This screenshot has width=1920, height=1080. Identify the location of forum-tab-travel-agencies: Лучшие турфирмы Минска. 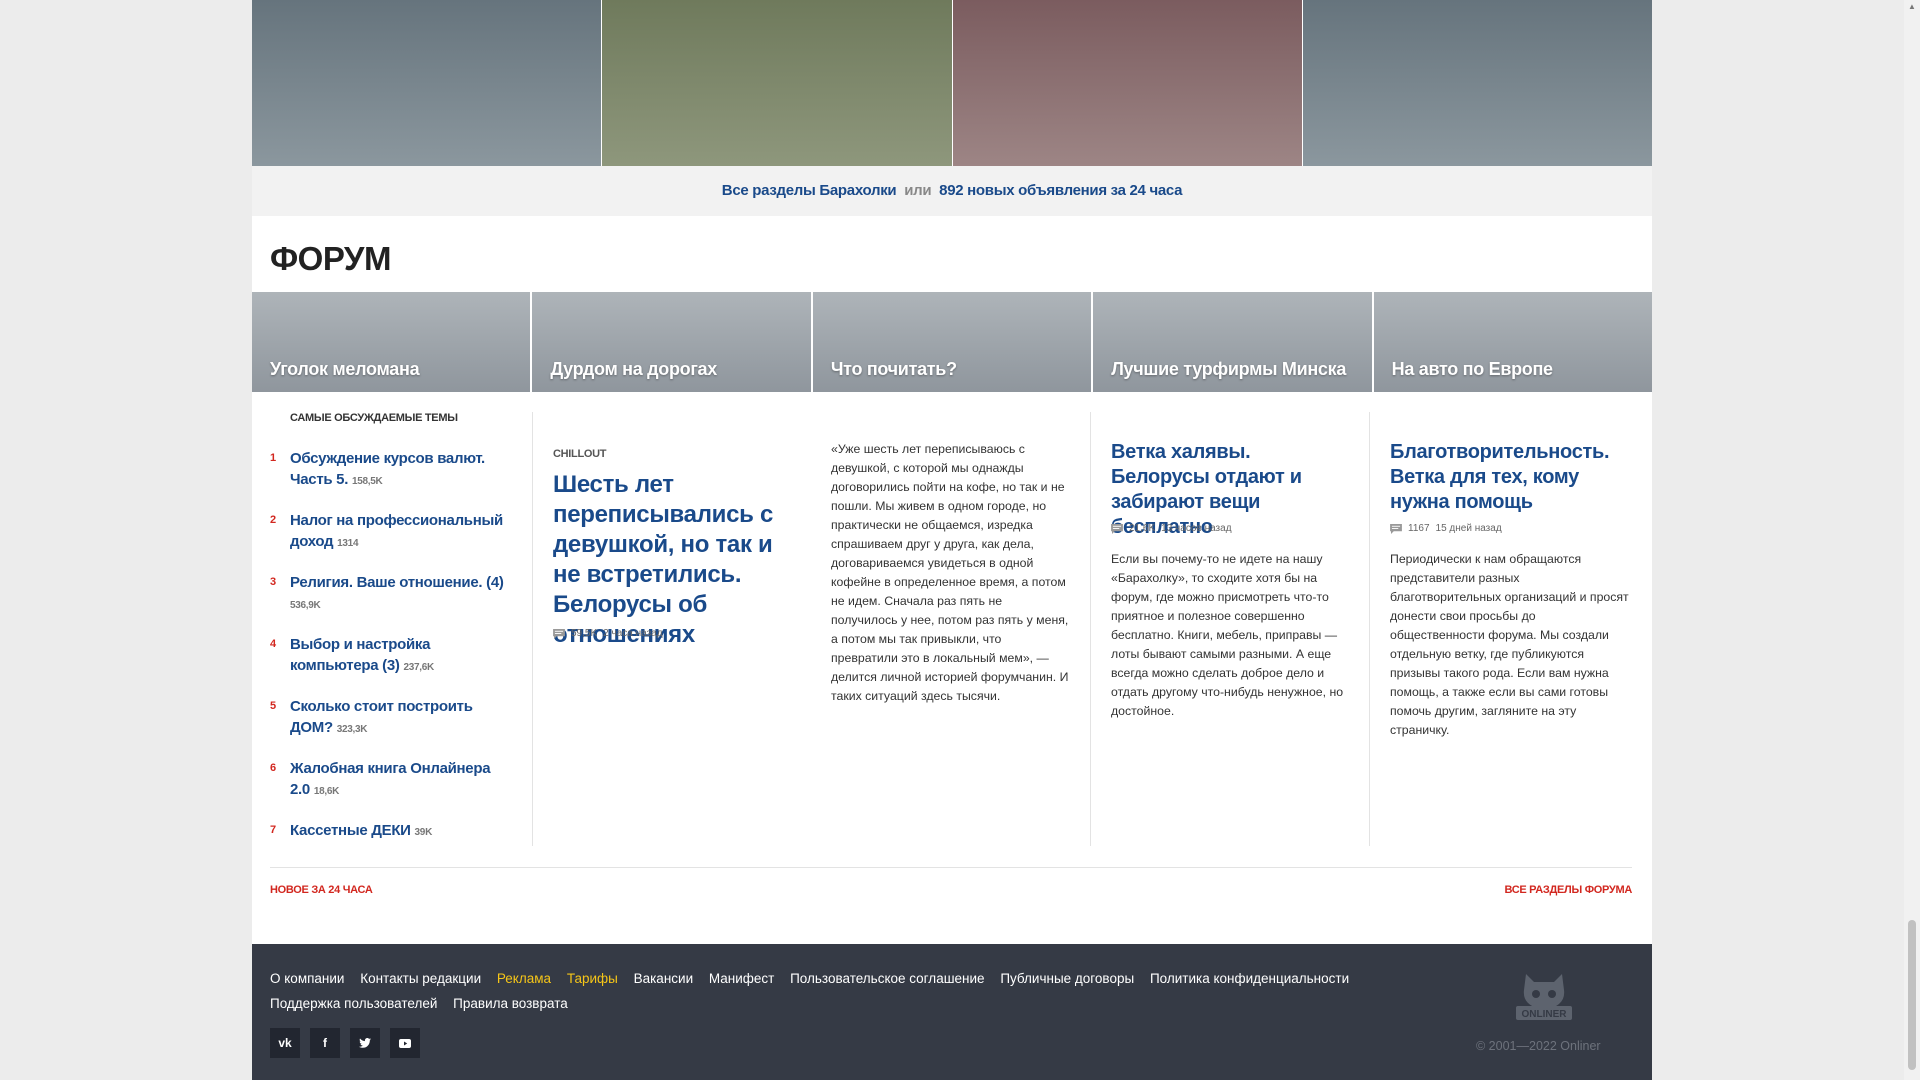
(1233, 342).